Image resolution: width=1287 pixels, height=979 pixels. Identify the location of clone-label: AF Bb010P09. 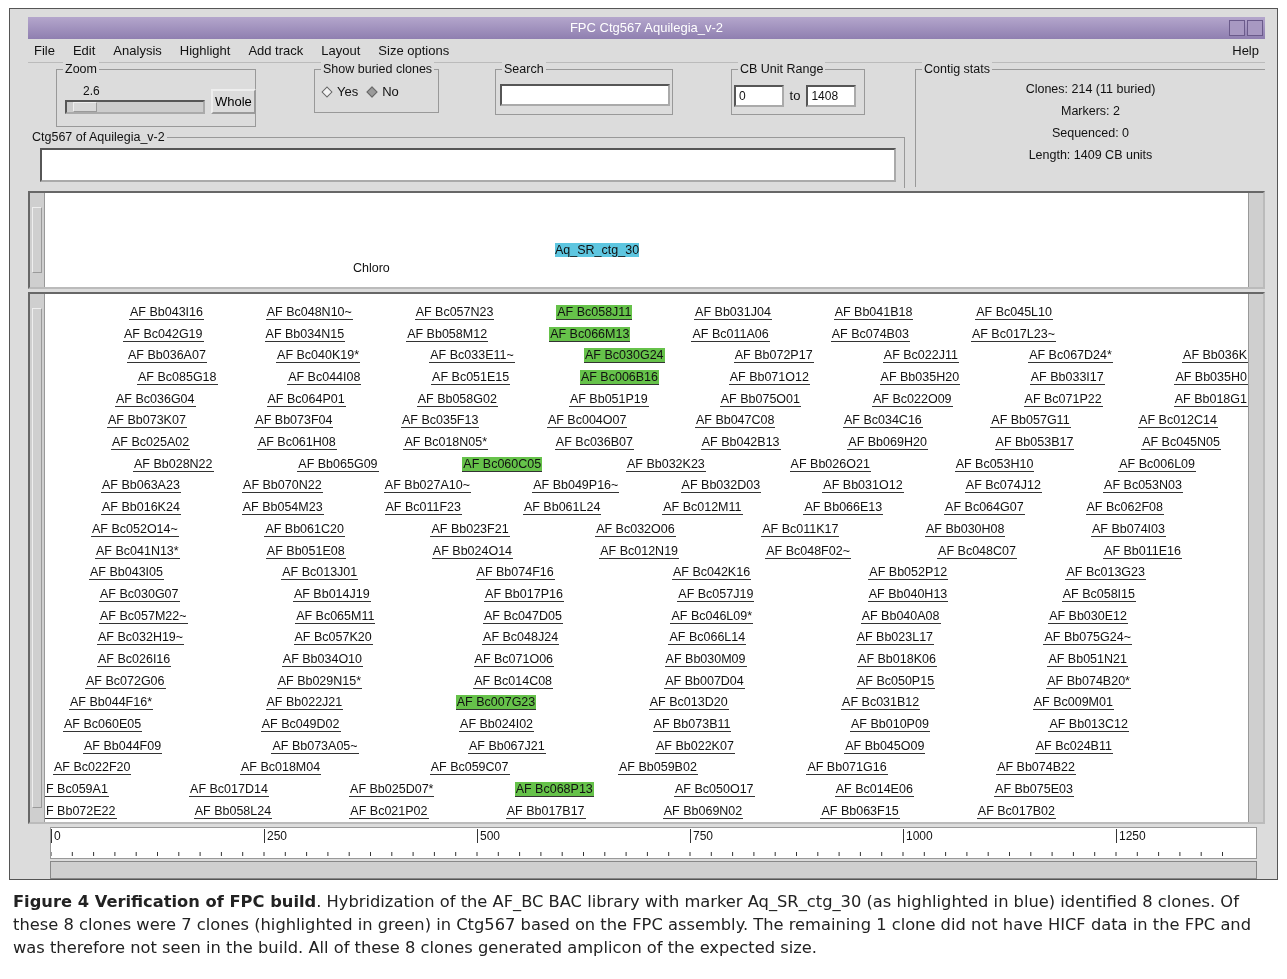
(890, 725).